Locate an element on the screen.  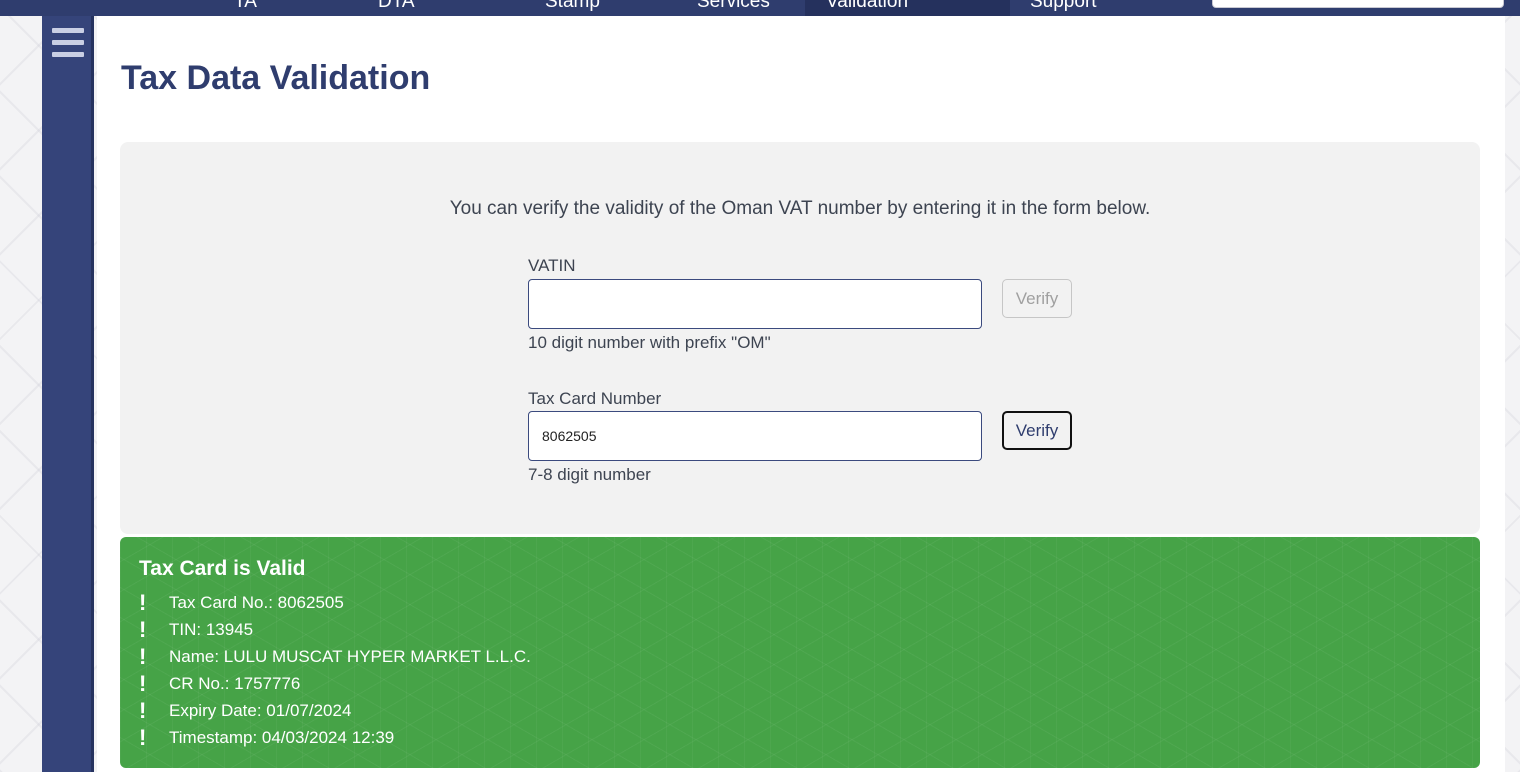
result-item-cr-no: ! CR No.: 1757776 is located at coordinates (220, 683).